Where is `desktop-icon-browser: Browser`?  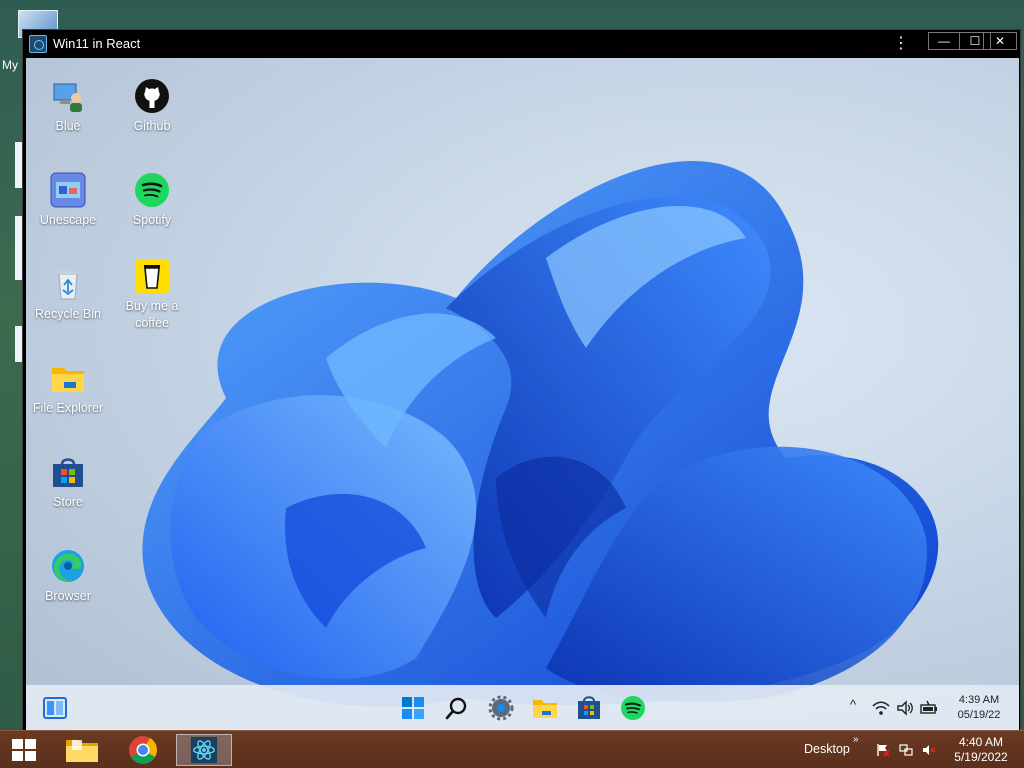
desktop-icon-browser: Browser is located at coordinates (68, 588).